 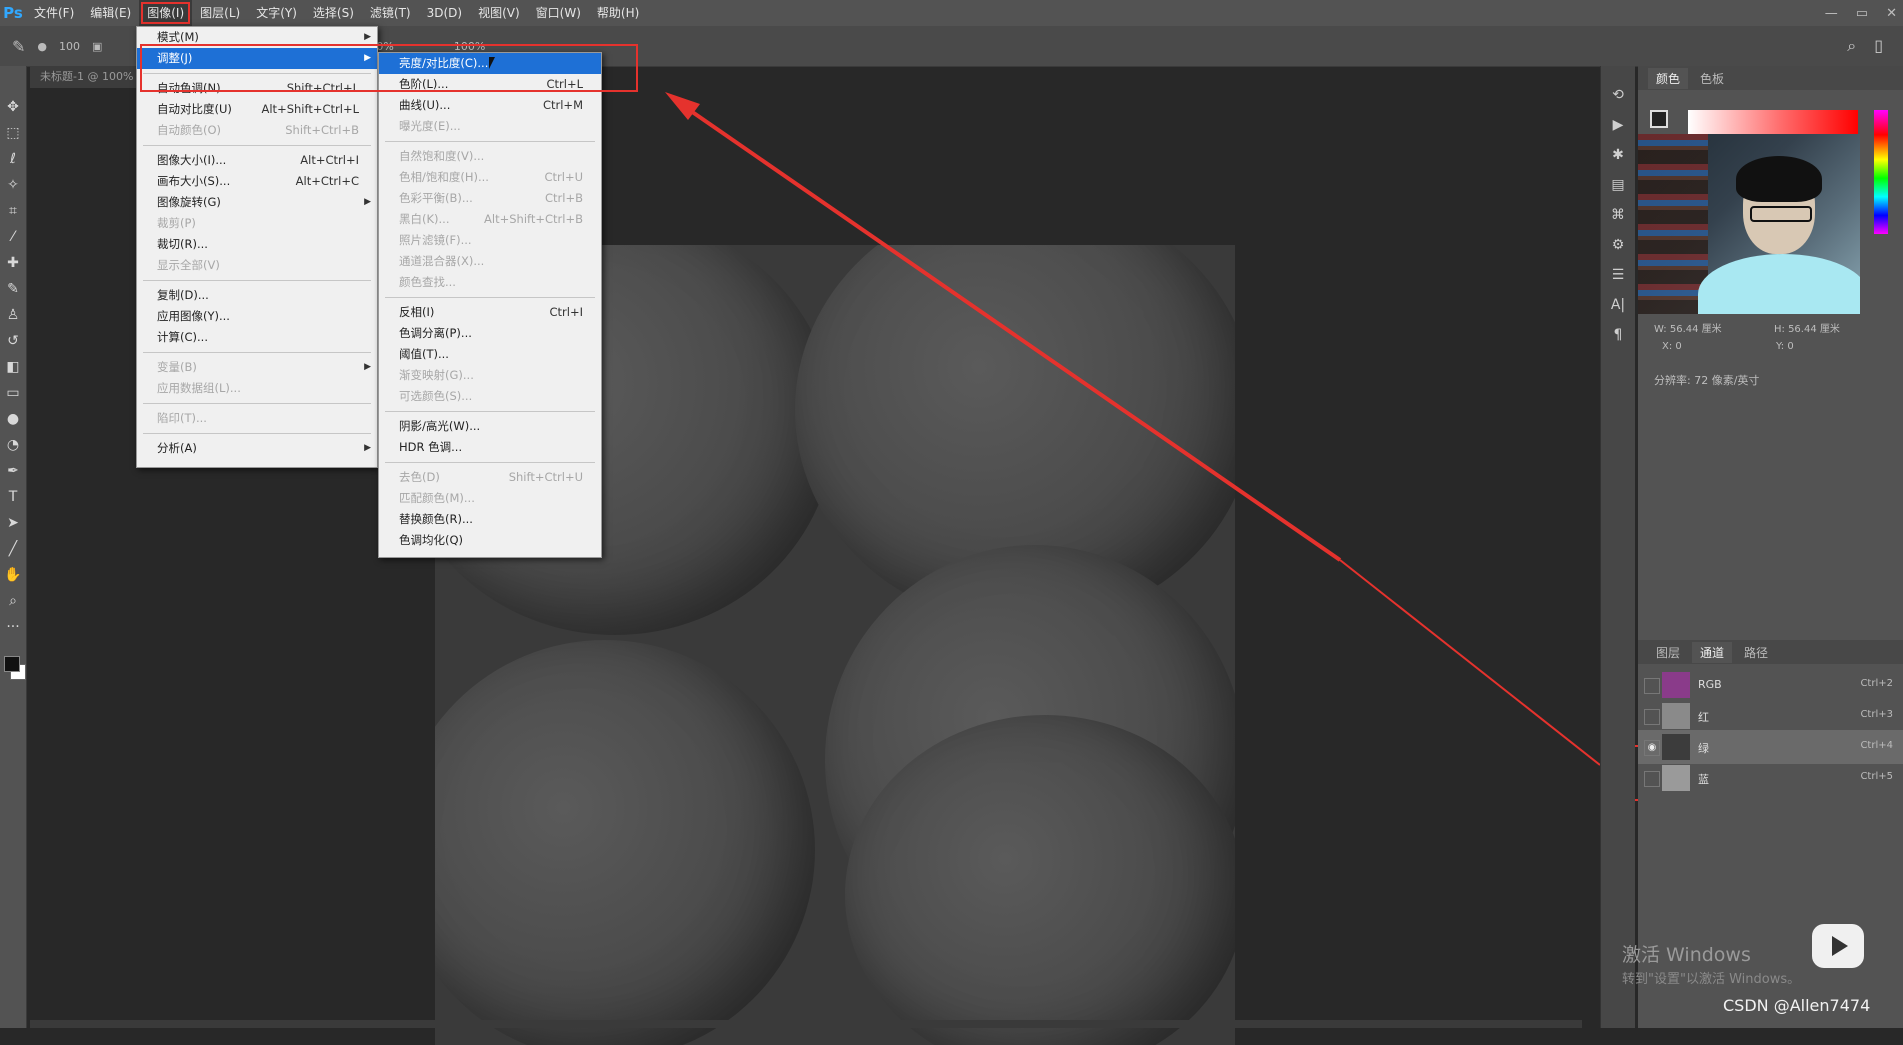 I want to click on color-swatch, so click(x=1659, y=119).